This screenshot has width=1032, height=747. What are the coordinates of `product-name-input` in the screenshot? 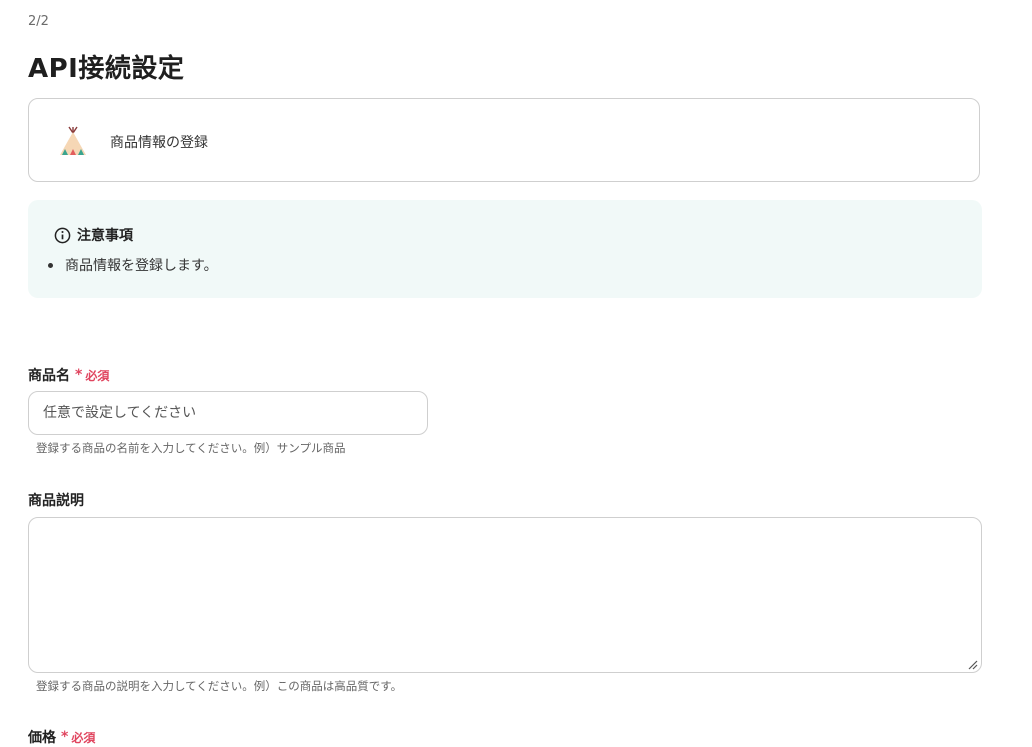 It's located at (228, 413).